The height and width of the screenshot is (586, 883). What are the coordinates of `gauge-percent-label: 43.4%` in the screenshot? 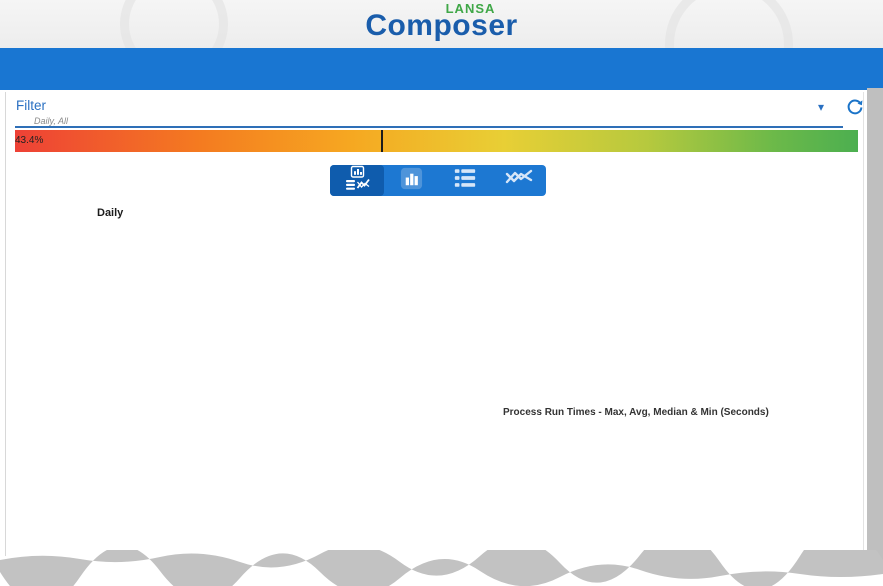 It's located at (29, 140).